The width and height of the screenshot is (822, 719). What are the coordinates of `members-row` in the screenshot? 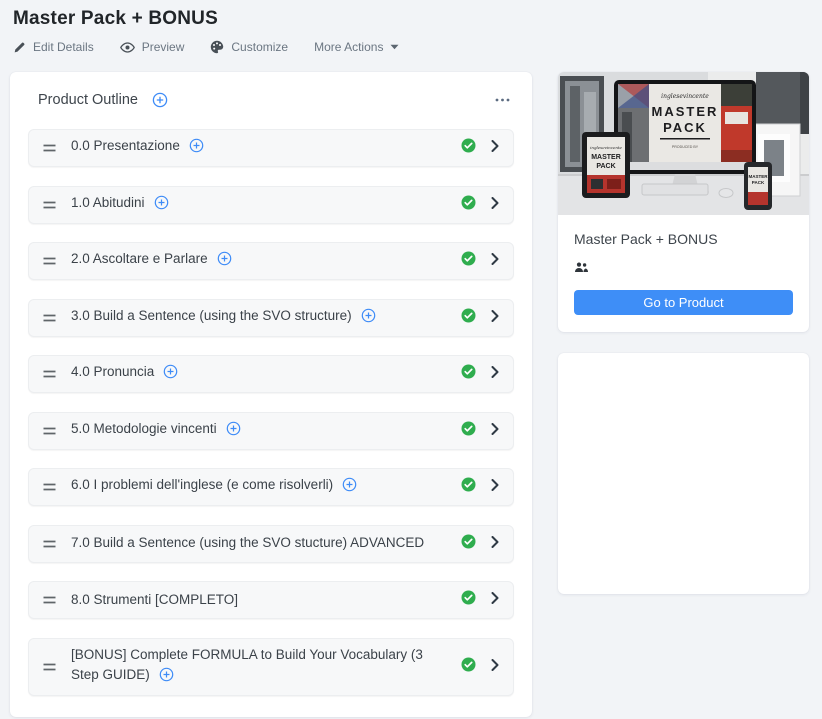 It's located at (683, 267).